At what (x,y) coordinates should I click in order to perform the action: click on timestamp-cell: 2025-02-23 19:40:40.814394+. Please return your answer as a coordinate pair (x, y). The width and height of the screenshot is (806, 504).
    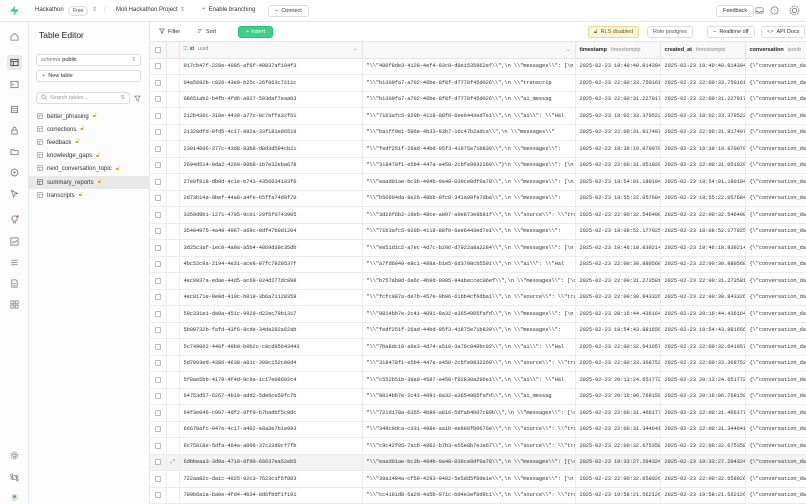
    Looking at the image, I should click on (618, 66).